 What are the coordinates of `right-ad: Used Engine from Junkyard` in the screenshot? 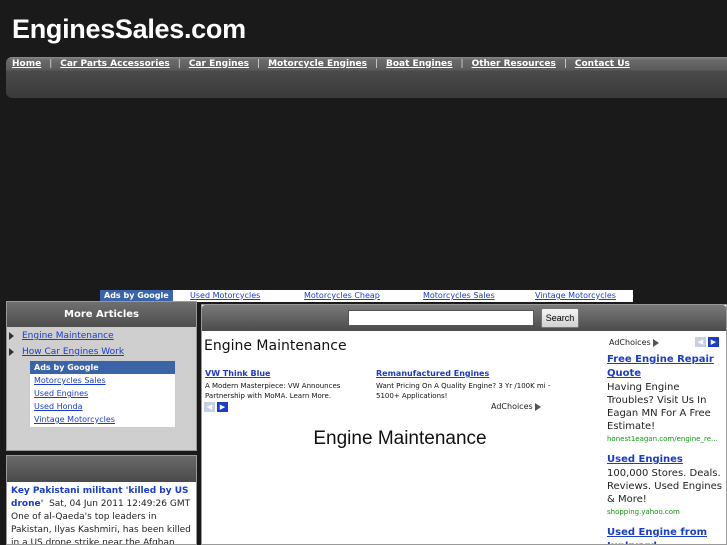 It's located at (665, 535).